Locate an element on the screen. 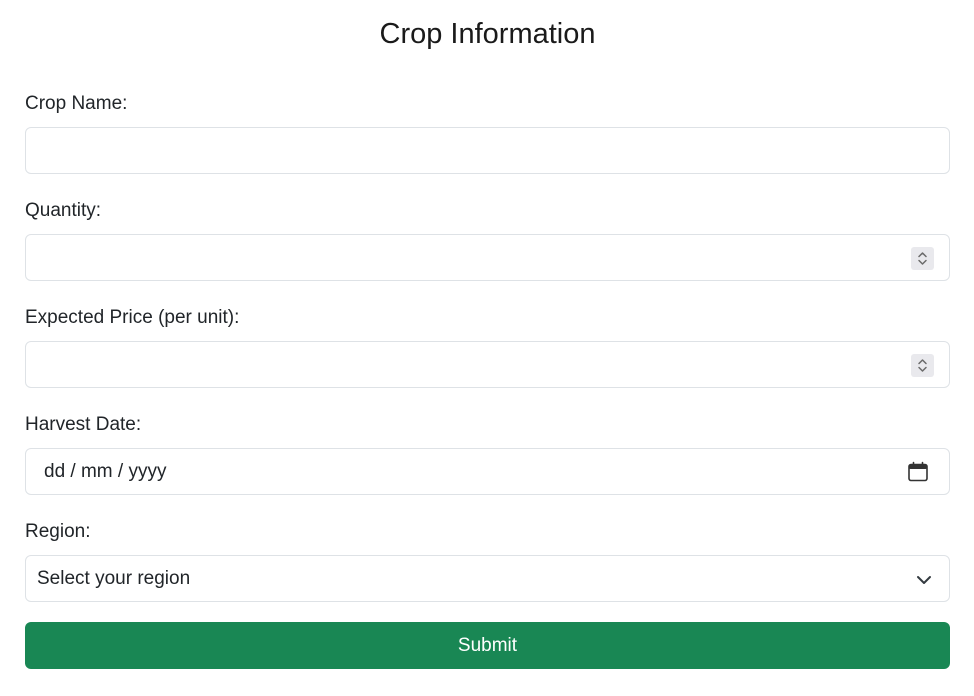  region-selected-value: Select your region is located at coordinates (113, 579).